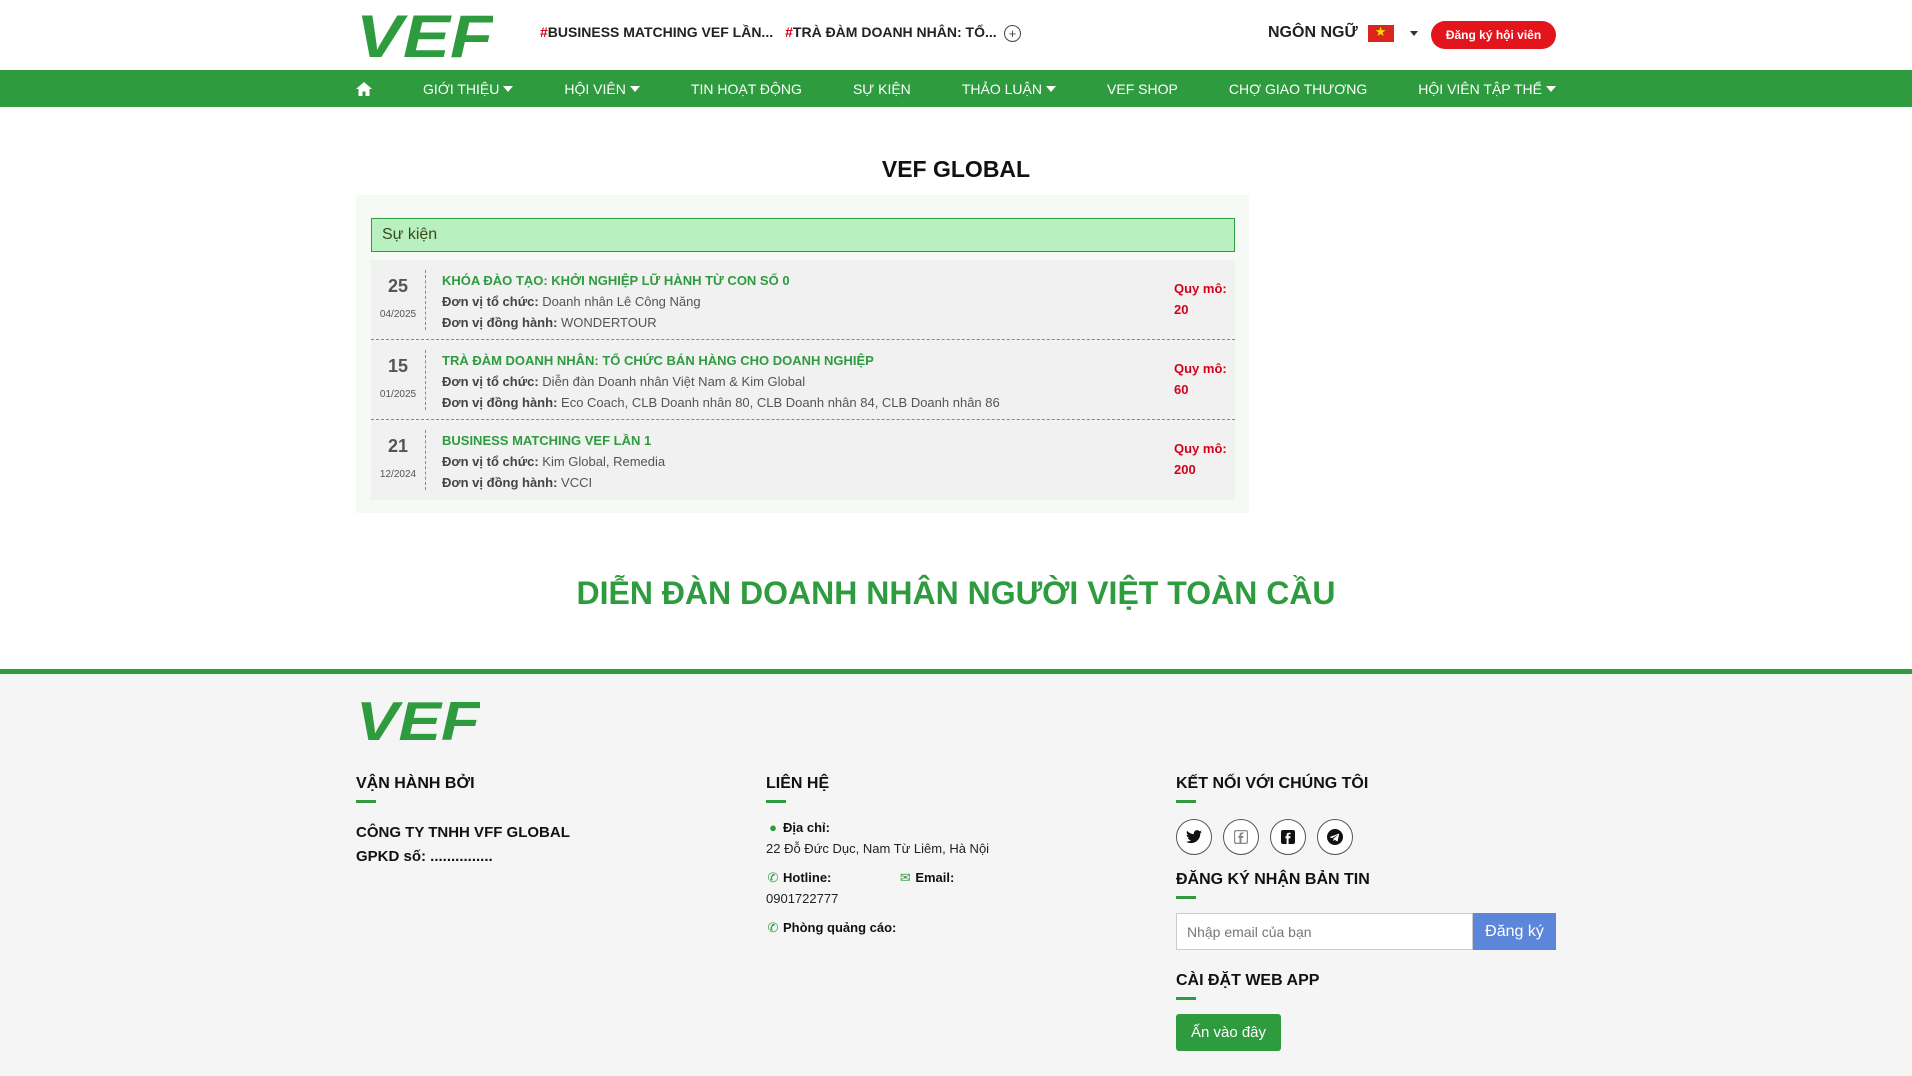  Describe the element at coordinates (802, 898) in the screenshot. I see `hotline-number: 0901722777` at that location.